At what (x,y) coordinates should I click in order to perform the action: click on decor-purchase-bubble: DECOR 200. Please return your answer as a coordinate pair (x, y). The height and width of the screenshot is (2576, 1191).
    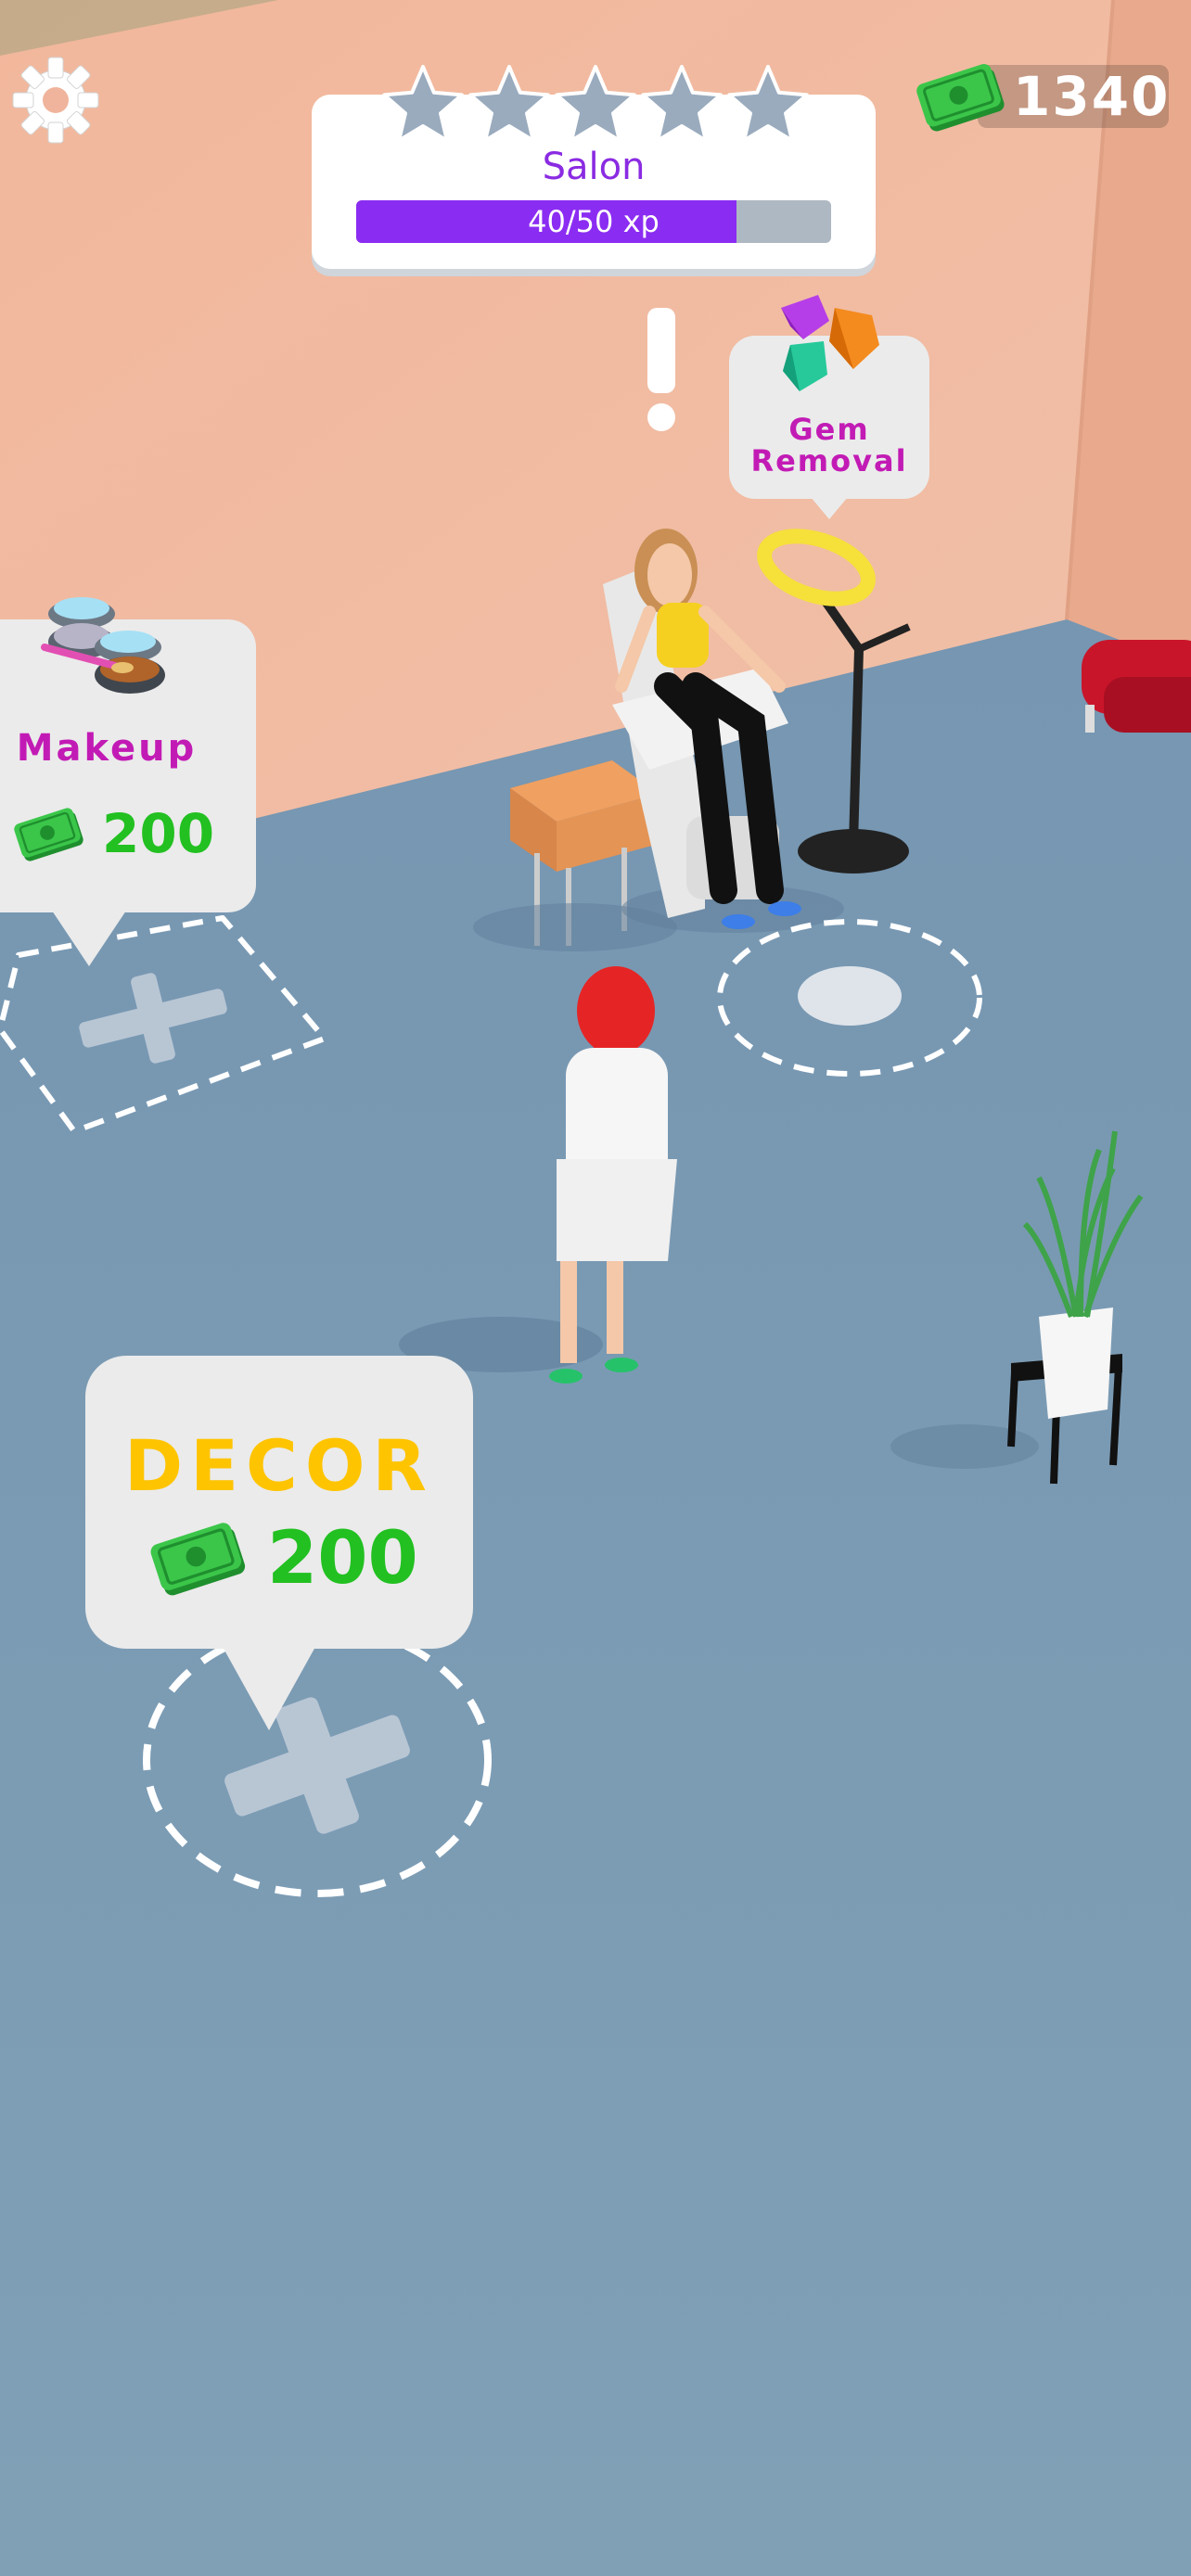
    Looking at the image, I should click on (279, 1543).